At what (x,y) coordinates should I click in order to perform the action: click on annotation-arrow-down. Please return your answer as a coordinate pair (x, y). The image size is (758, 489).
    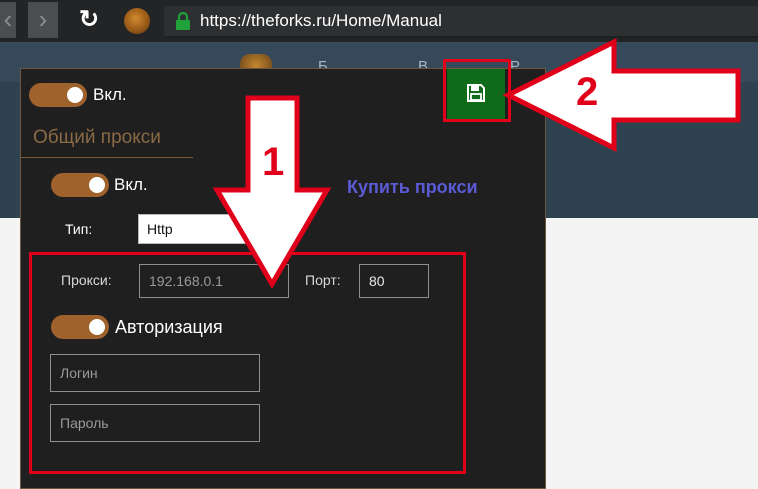
    Looking at the image, I should click on (272, 192).